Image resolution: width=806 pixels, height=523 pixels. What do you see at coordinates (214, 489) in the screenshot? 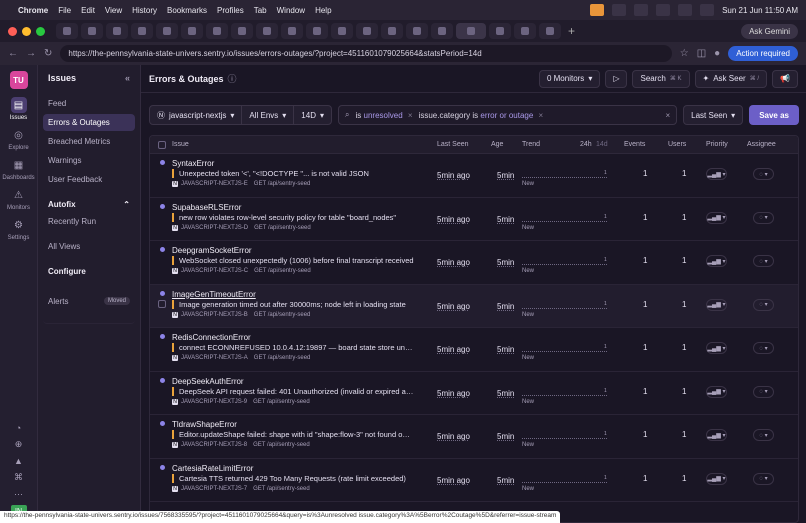
I see `issue-short-id: JAVASCRIPT-NEXTJS-7` at bounding box center [214, 489].